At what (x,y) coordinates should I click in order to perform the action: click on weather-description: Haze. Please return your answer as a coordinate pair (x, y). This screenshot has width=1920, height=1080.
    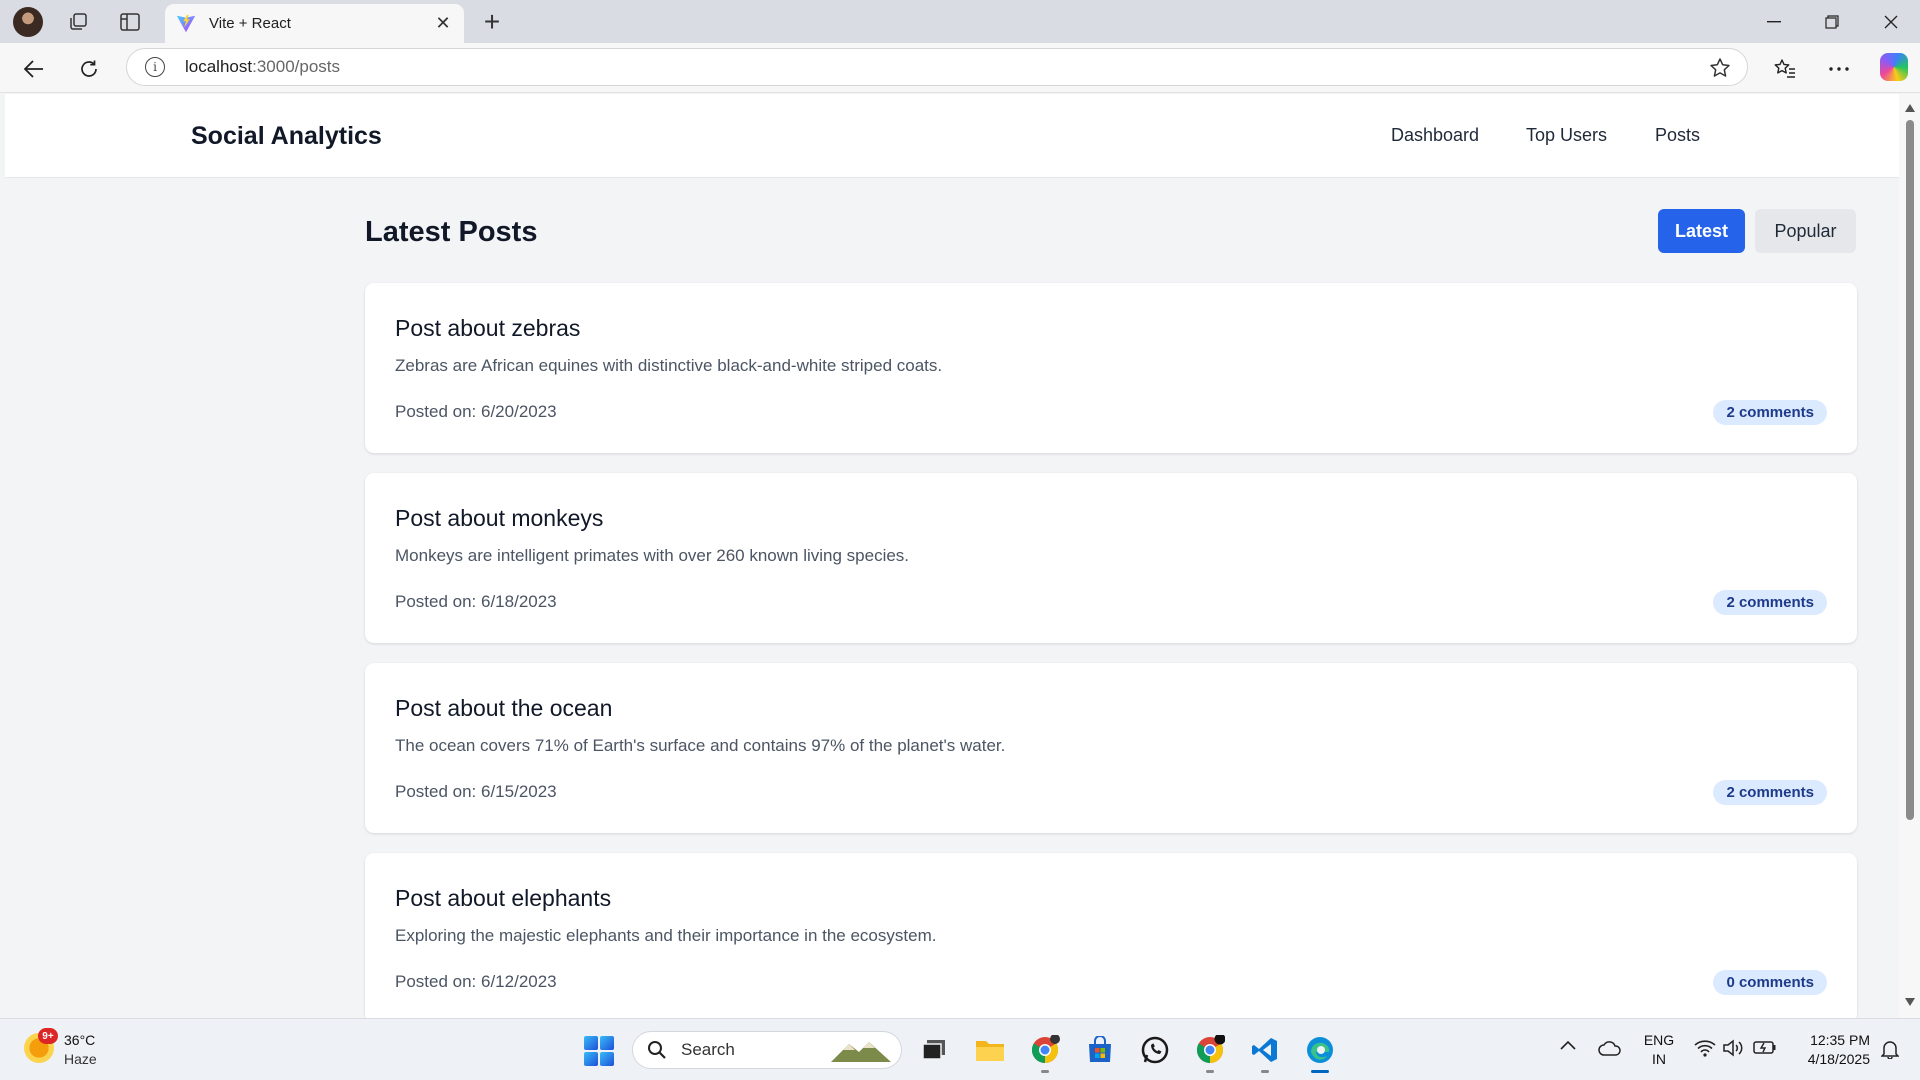
    Looking at the image, I should click on (80, 1059).